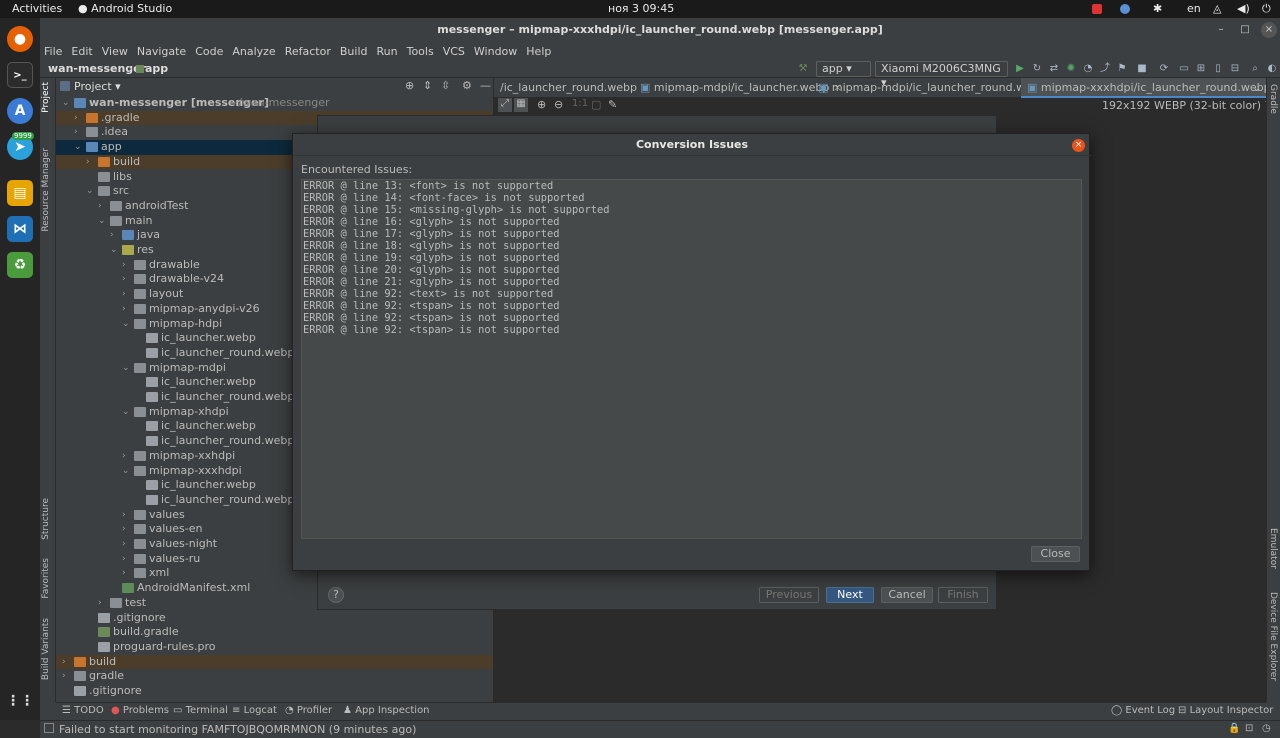 The width and height of the screenshot is (1280, 738). What do you see at coordinates (485, 85) in the screenshot?
I see `hide-panel-icon: —` at bounding box center [485, 85].